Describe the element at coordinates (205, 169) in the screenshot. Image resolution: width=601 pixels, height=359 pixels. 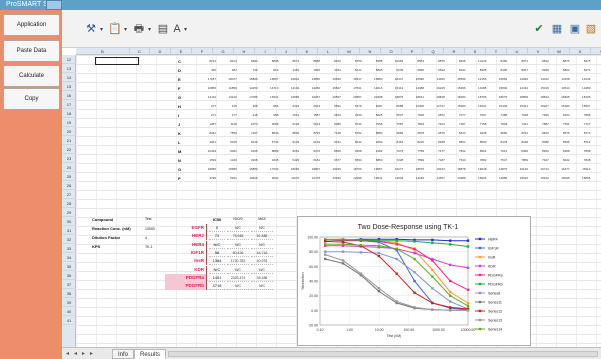
I see `data-cell: 18055` at that location.